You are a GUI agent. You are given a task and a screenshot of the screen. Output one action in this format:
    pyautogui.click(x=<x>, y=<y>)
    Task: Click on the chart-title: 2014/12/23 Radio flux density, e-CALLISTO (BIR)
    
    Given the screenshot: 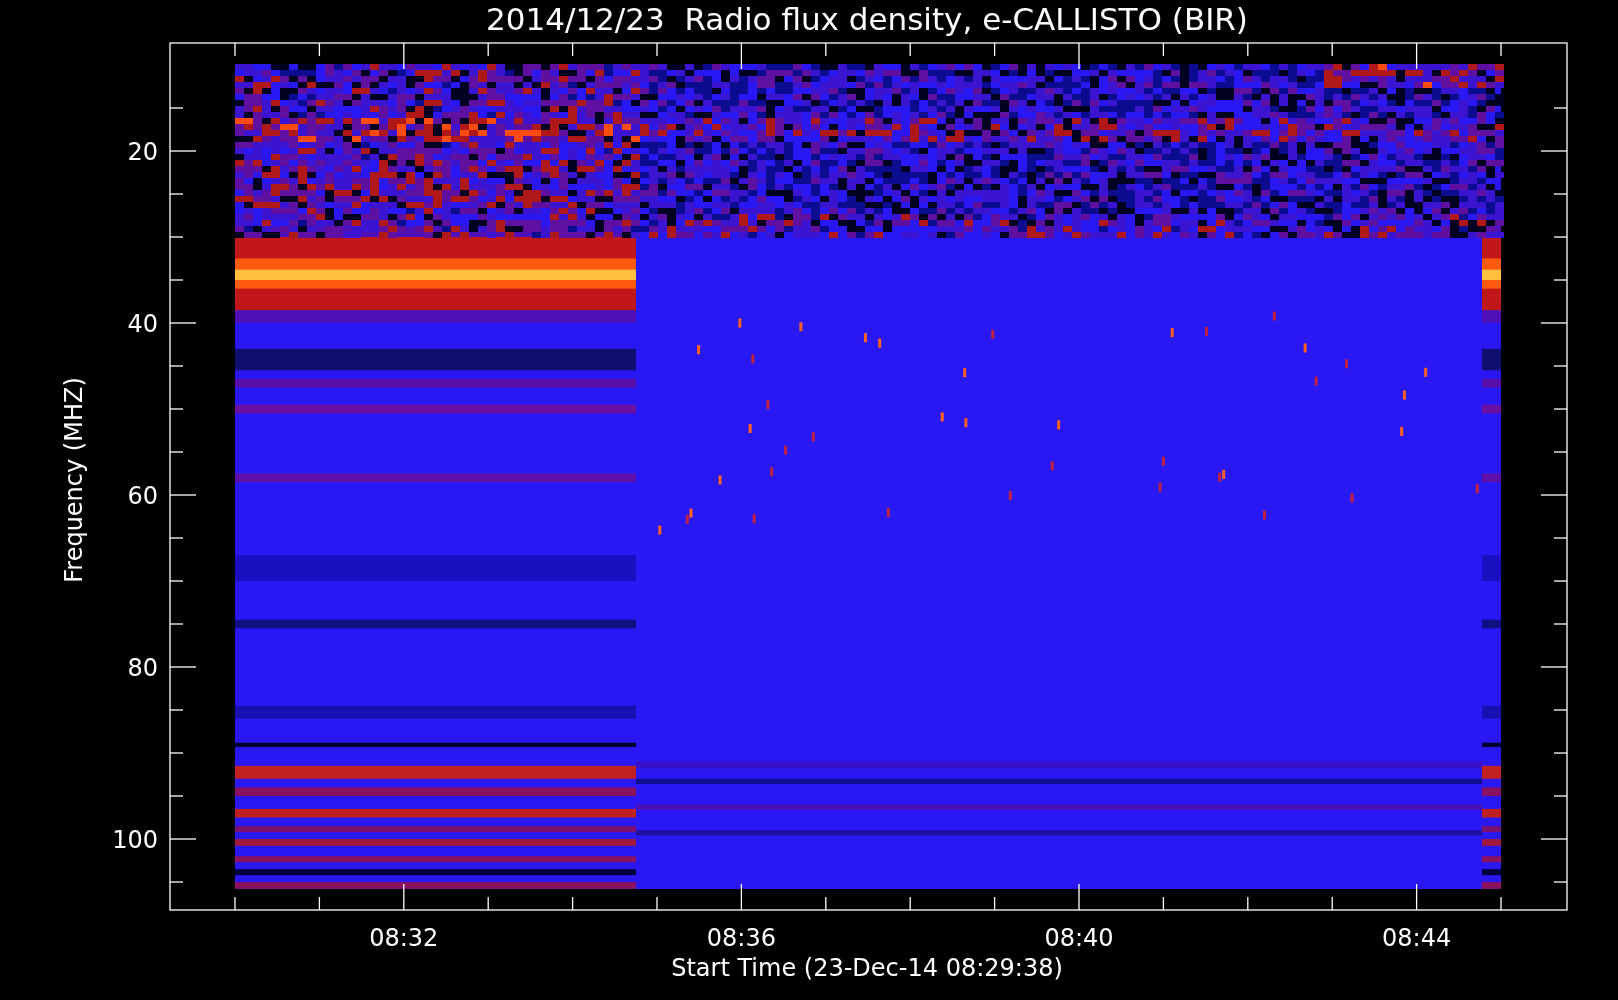 What is the action you would take?
    pyautogui.click(x=867, y=19)
    